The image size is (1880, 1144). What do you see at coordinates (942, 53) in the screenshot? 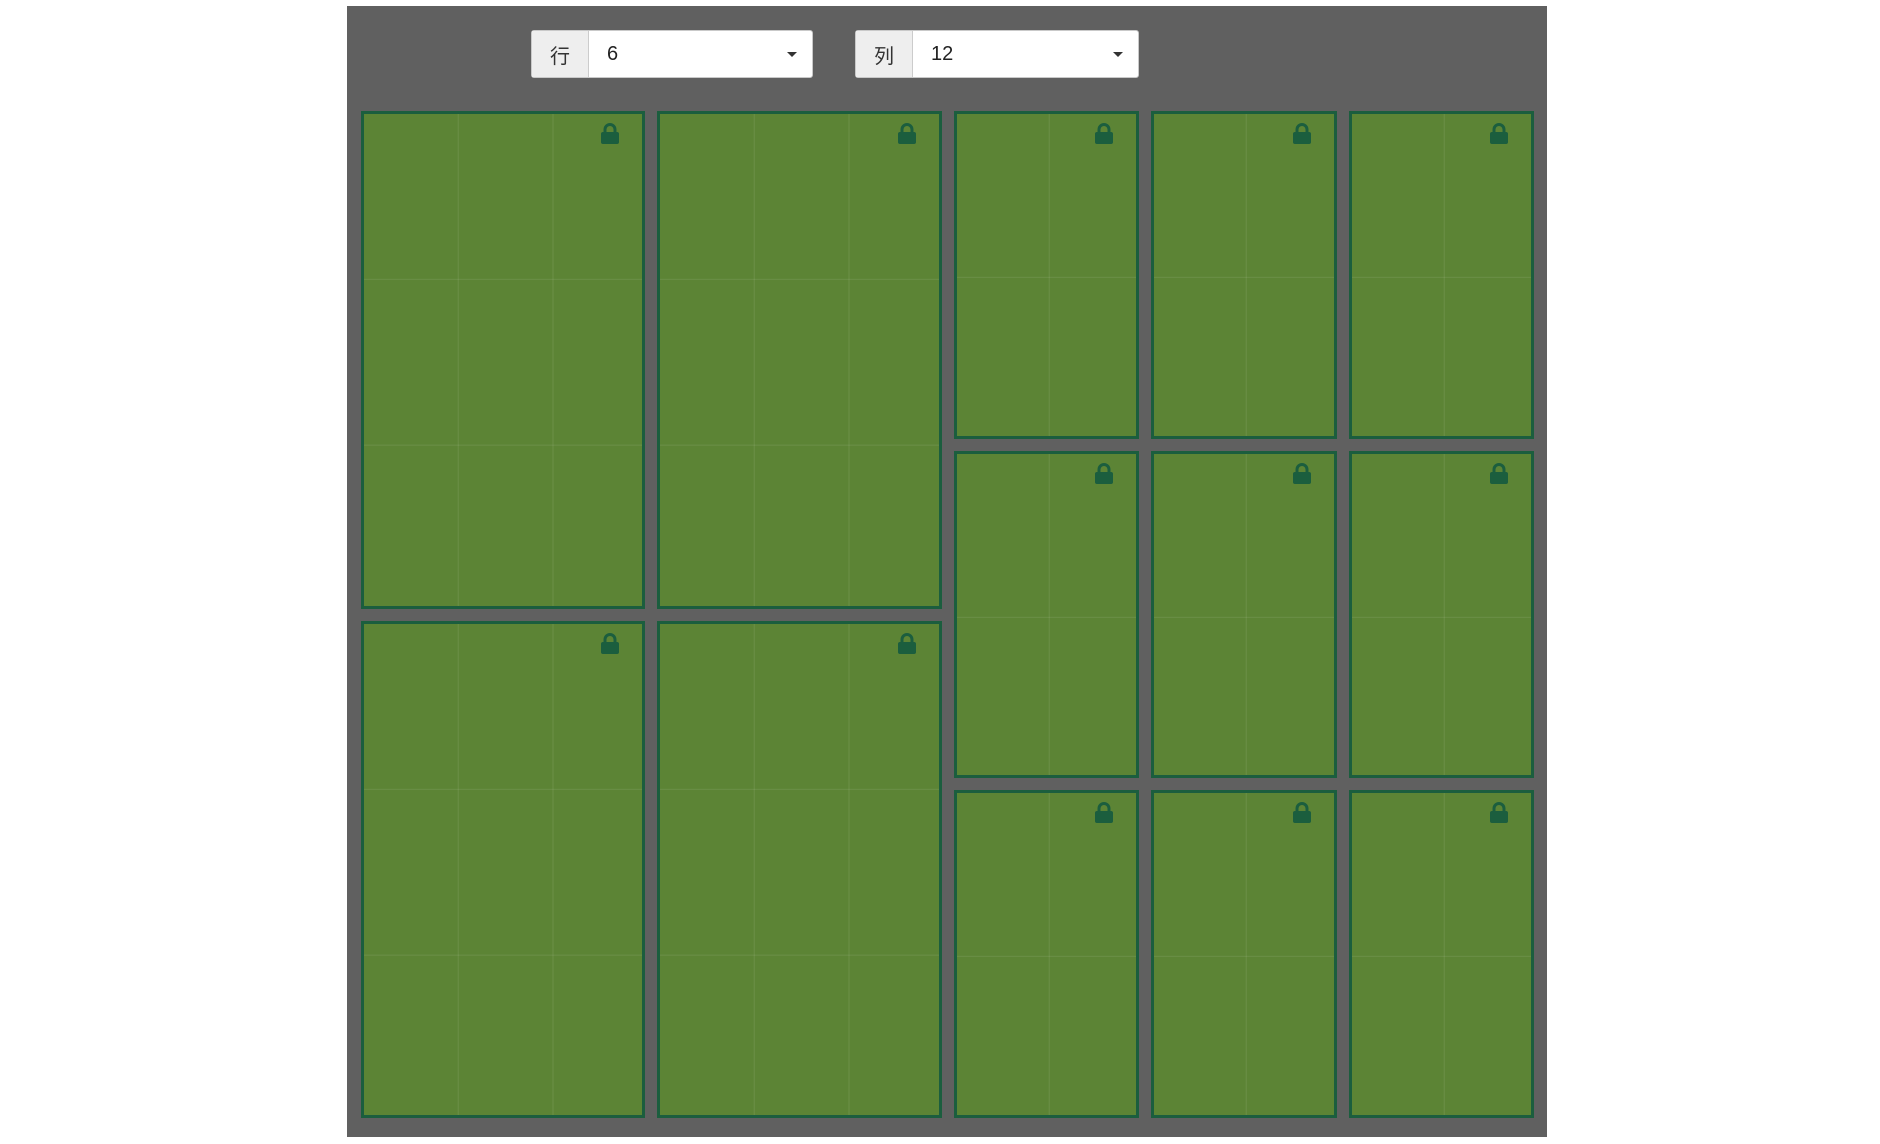
I see `columns-select-value: 12` at bounding box center [942, 53].